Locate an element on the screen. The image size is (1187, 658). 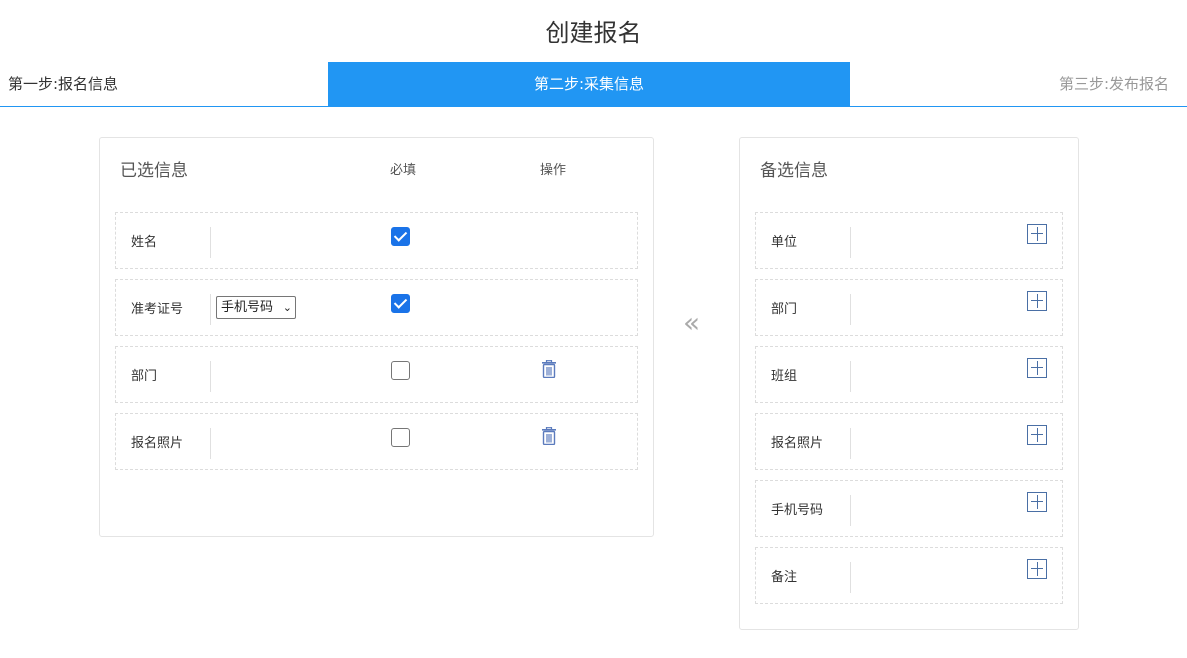
row-label: 姓名 is located at coordinates (144, 242).